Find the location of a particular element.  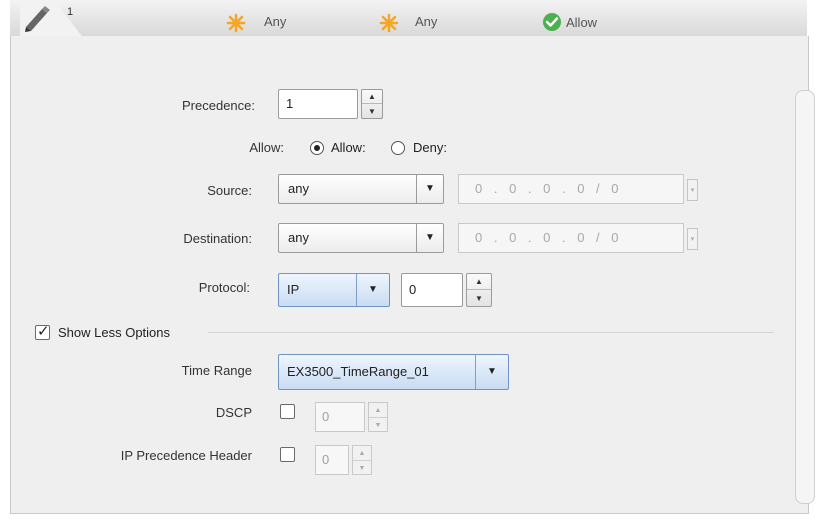

allow-label: Allow: is located at coordinates (266, 147).